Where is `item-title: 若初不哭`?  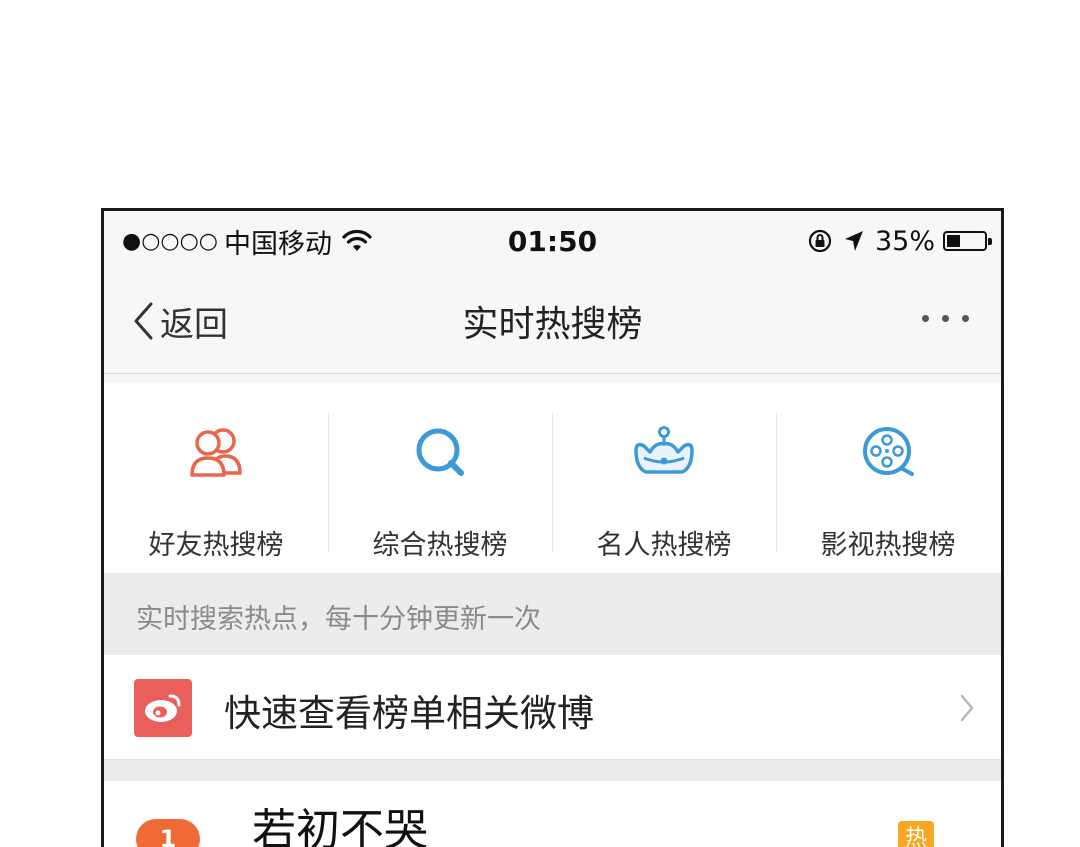
item-title: 若初不哭 is located at coordinates (340, 826).